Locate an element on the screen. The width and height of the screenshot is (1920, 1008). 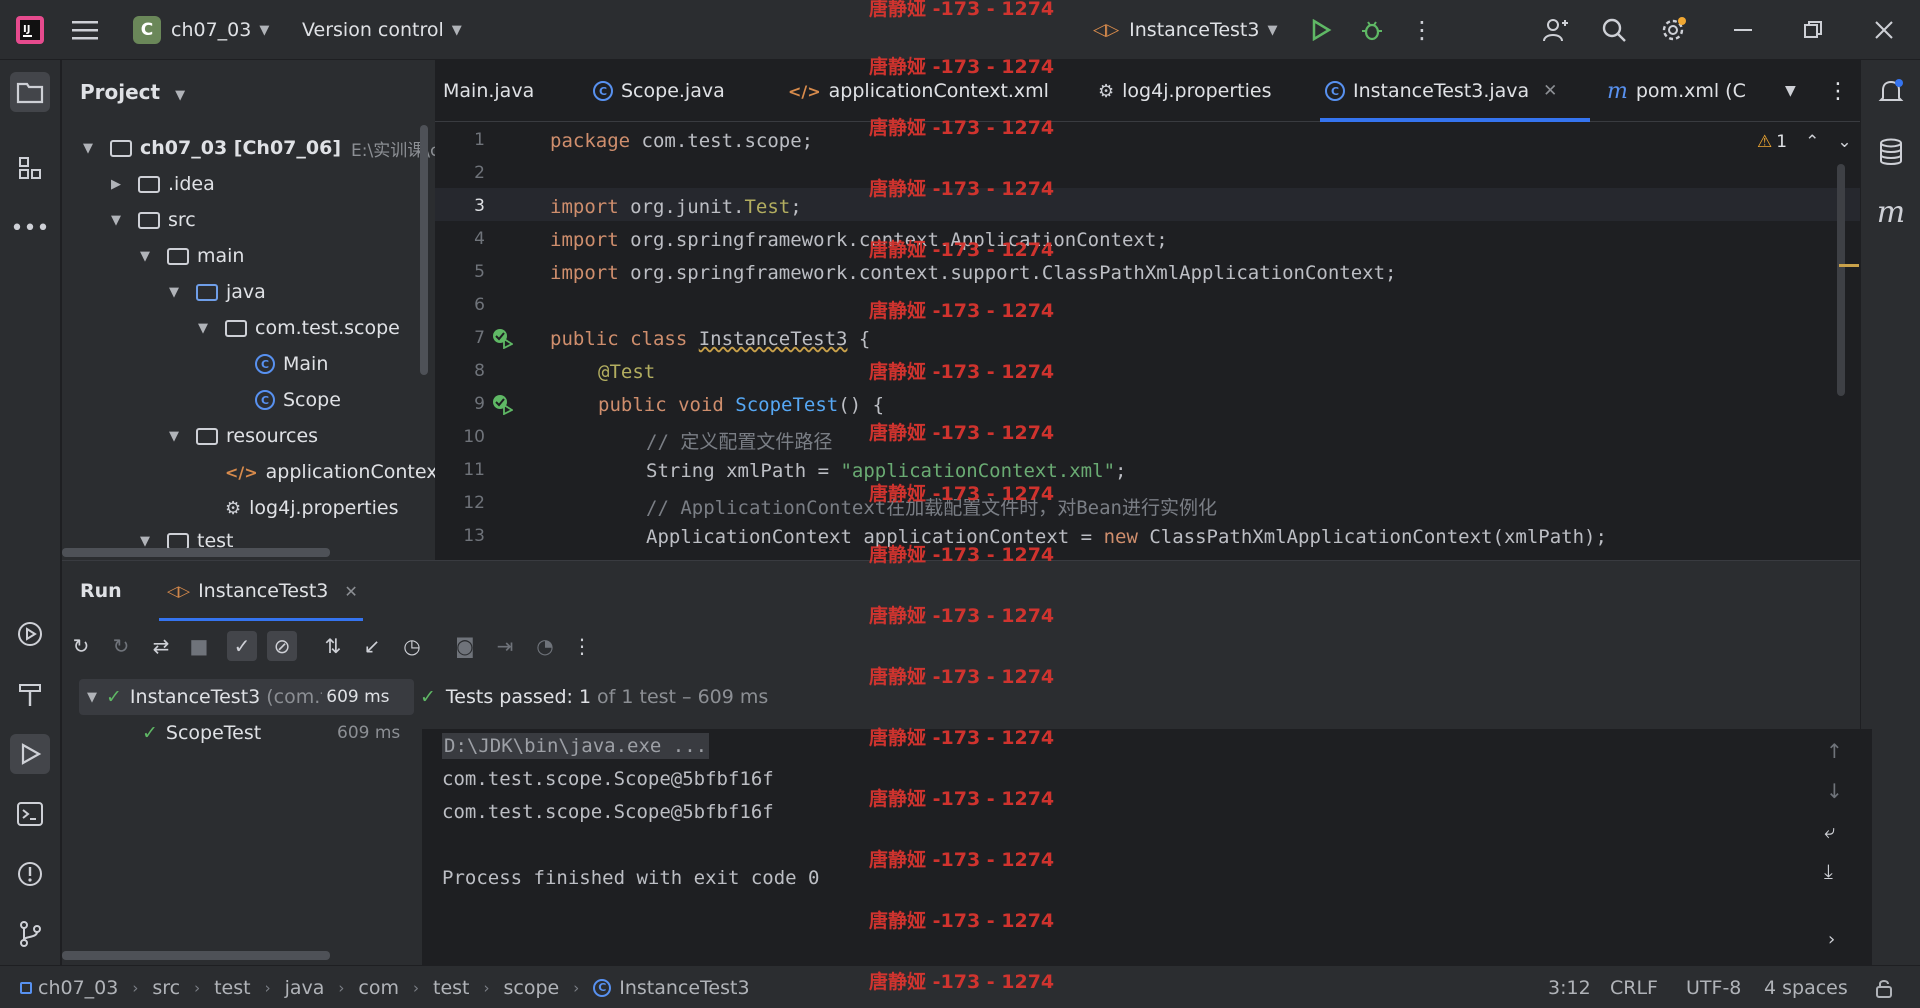
warning-marker is located at coordinates (1849, 265).